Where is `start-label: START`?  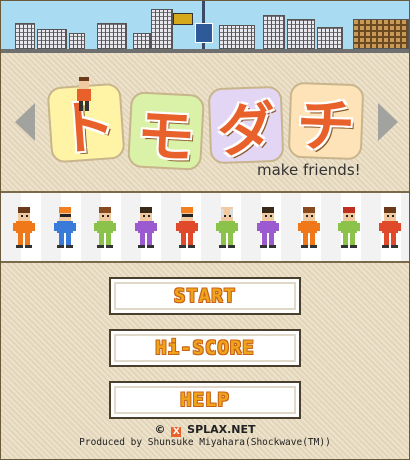
start-label: START is located at coordinates (205, 296).